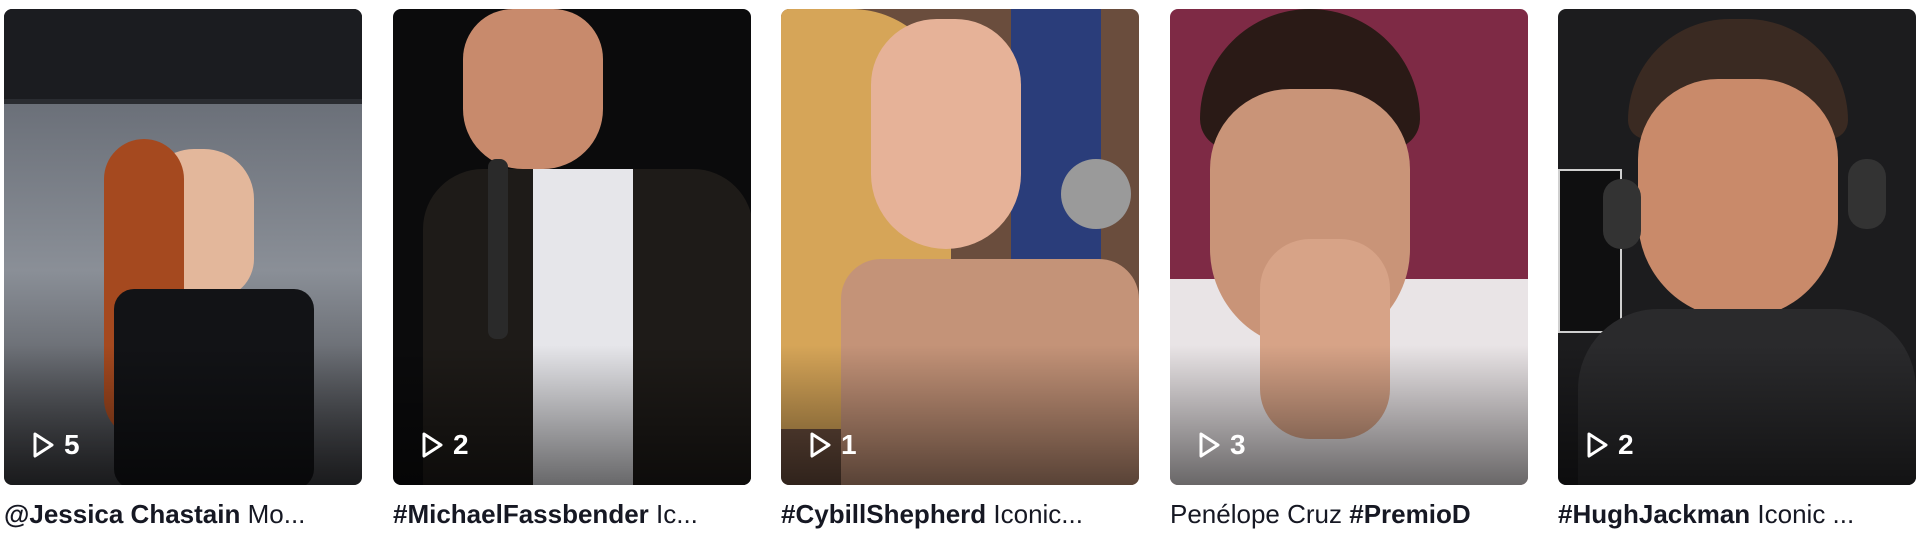 This screenshot has width=1920, height=550. What do you see at coordinates (72, 444) in the screenshot?
I see `view-count-value: 5` at bounding box center [72, 444].